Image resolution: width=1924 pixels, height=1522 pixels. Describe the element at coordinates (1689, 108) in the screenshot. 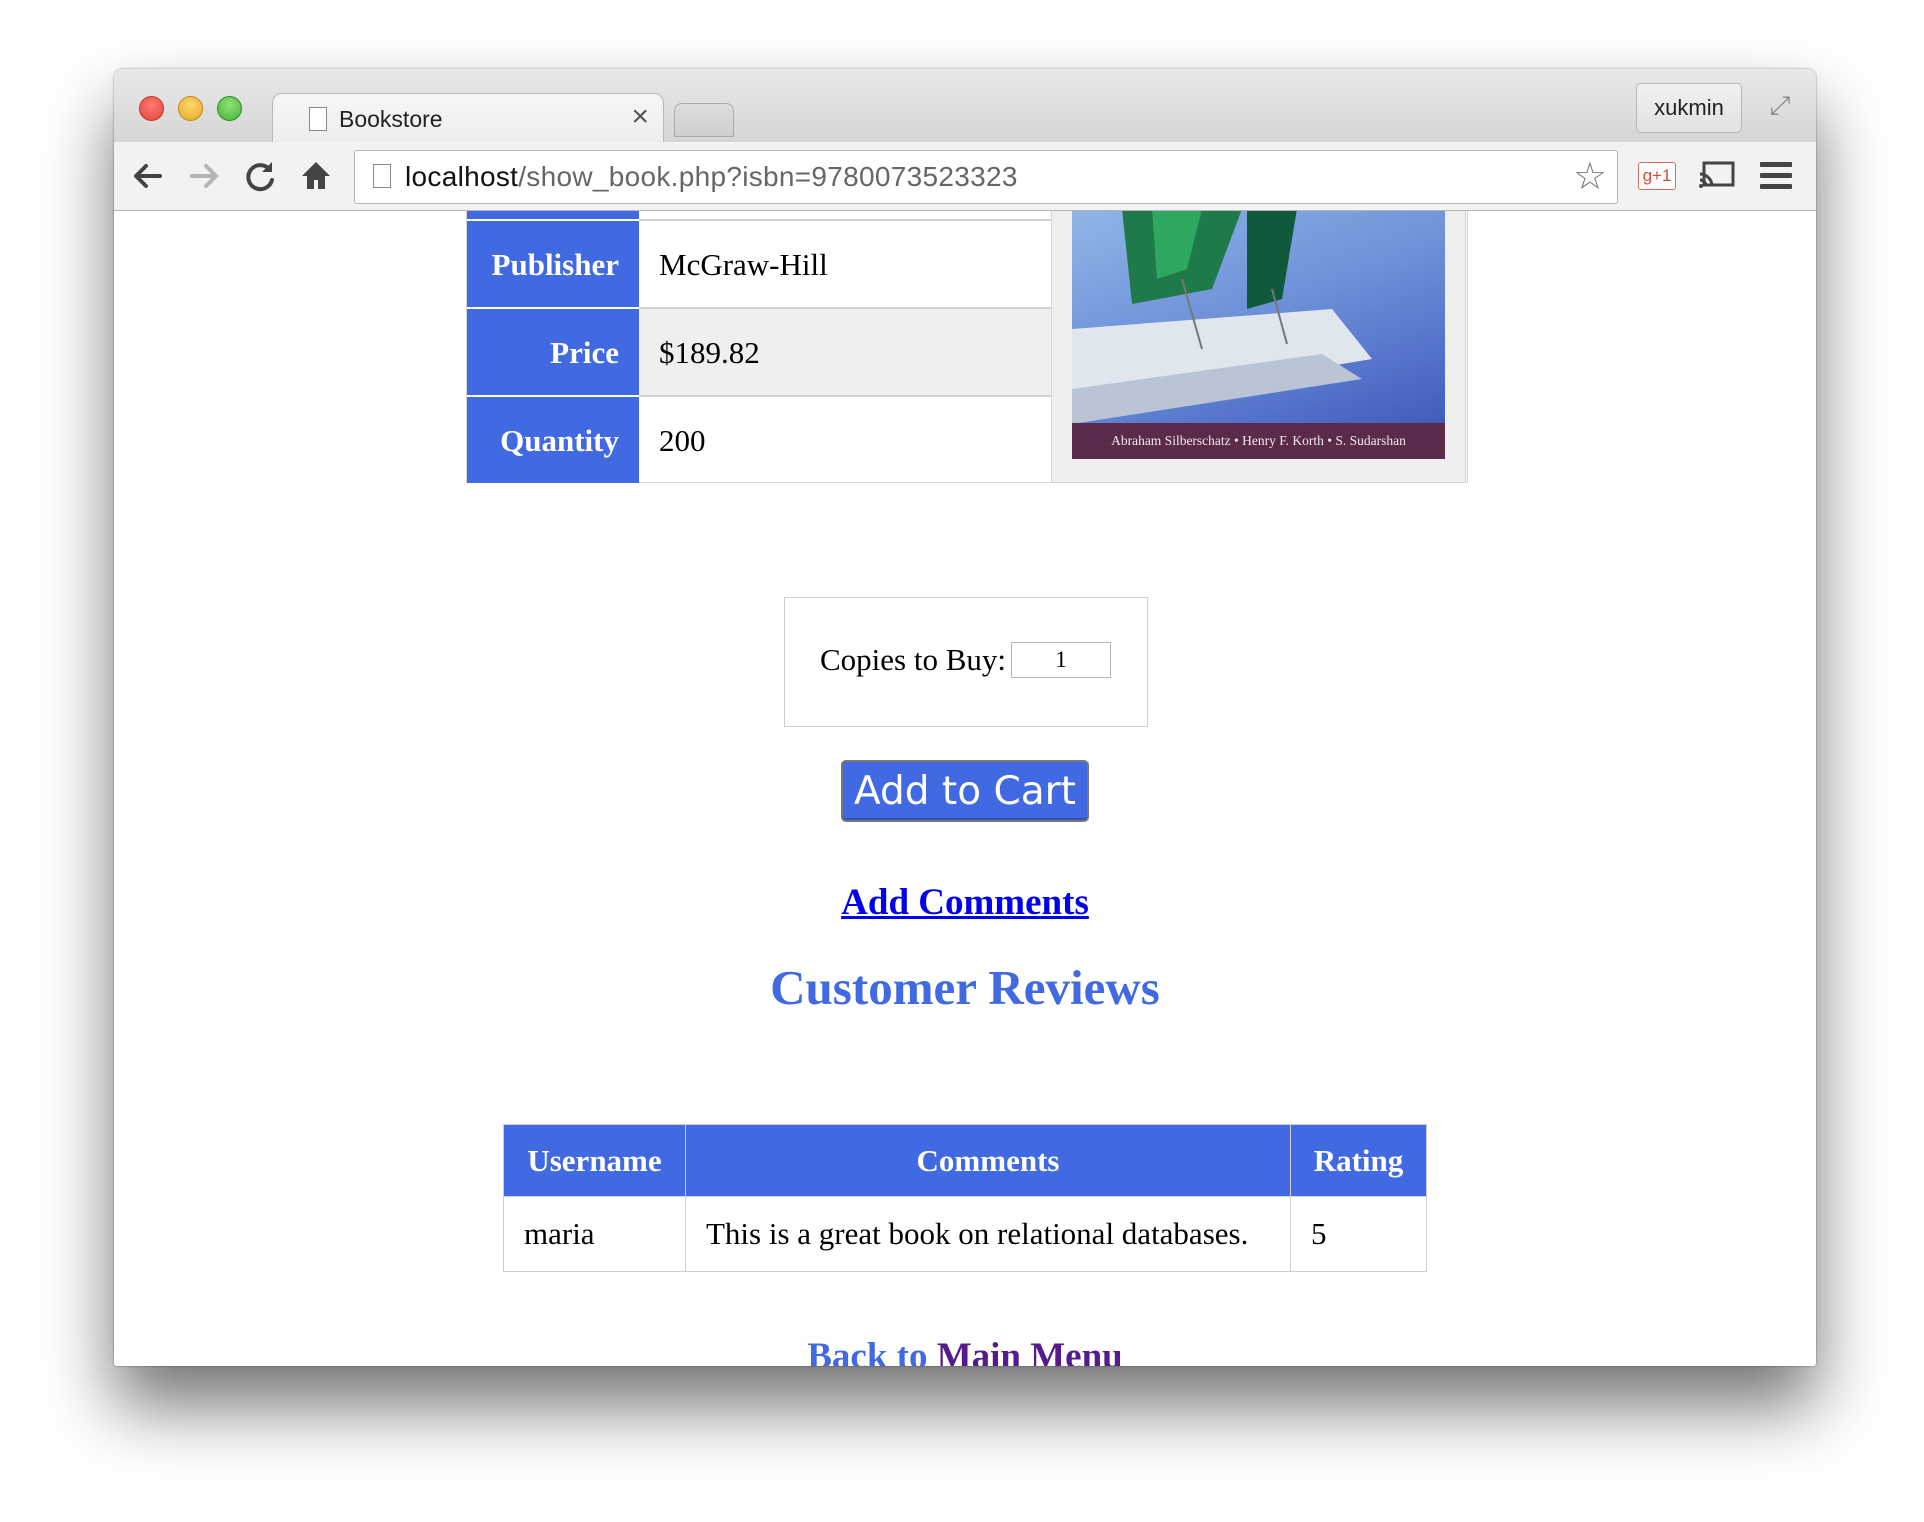

I see `profile-button: xukmin` at that location.